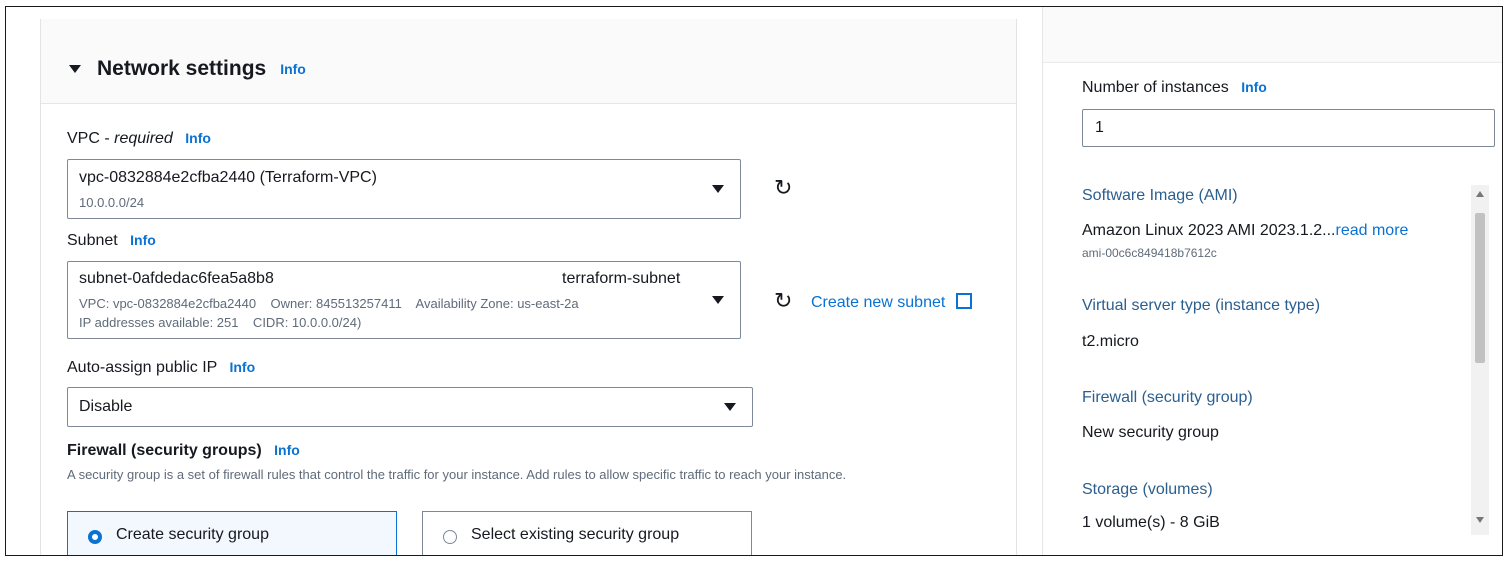  What do you see at coordinates (1149, 253) in the screenshot?
I see `ami-id: ami-00c6c849418b7612c` at bounding box center [1149, 253].